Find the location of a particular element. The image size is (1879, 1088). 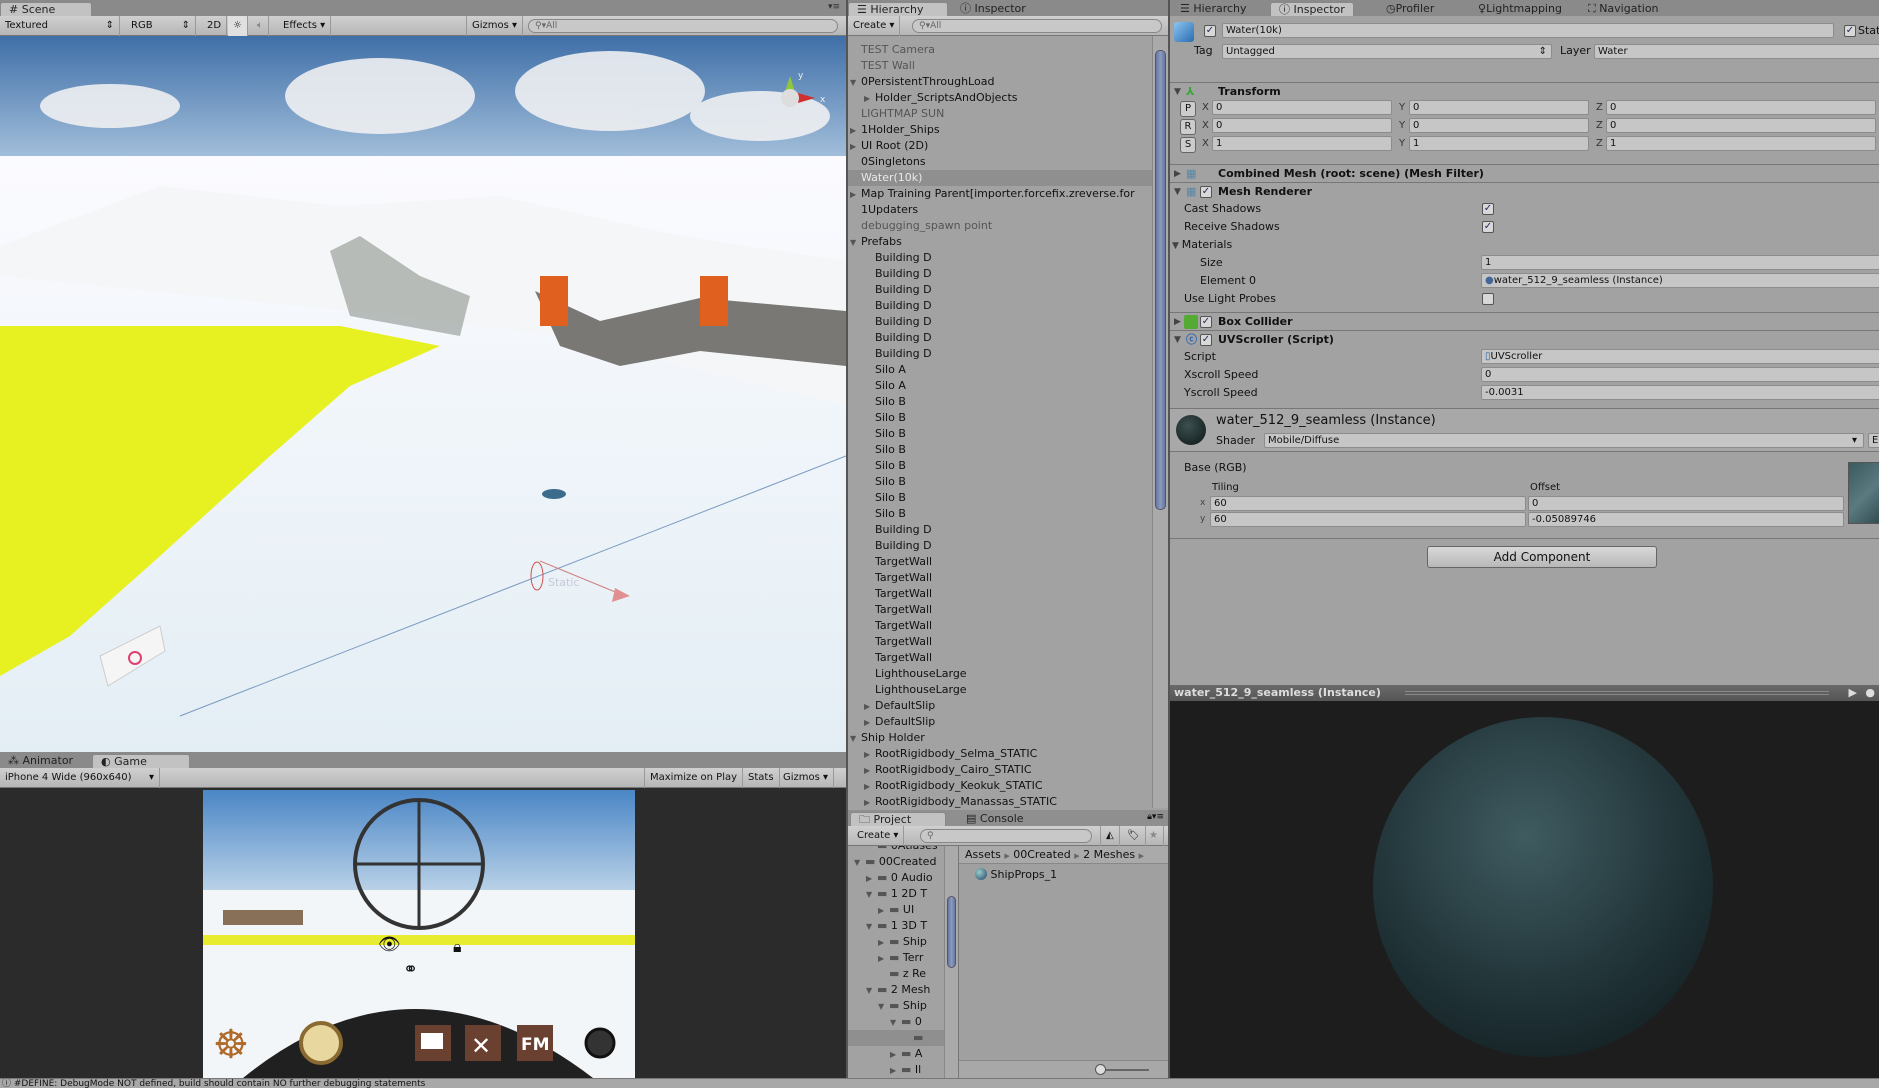

static-checkbox: ✓ is located at coordinates (1850, 31).